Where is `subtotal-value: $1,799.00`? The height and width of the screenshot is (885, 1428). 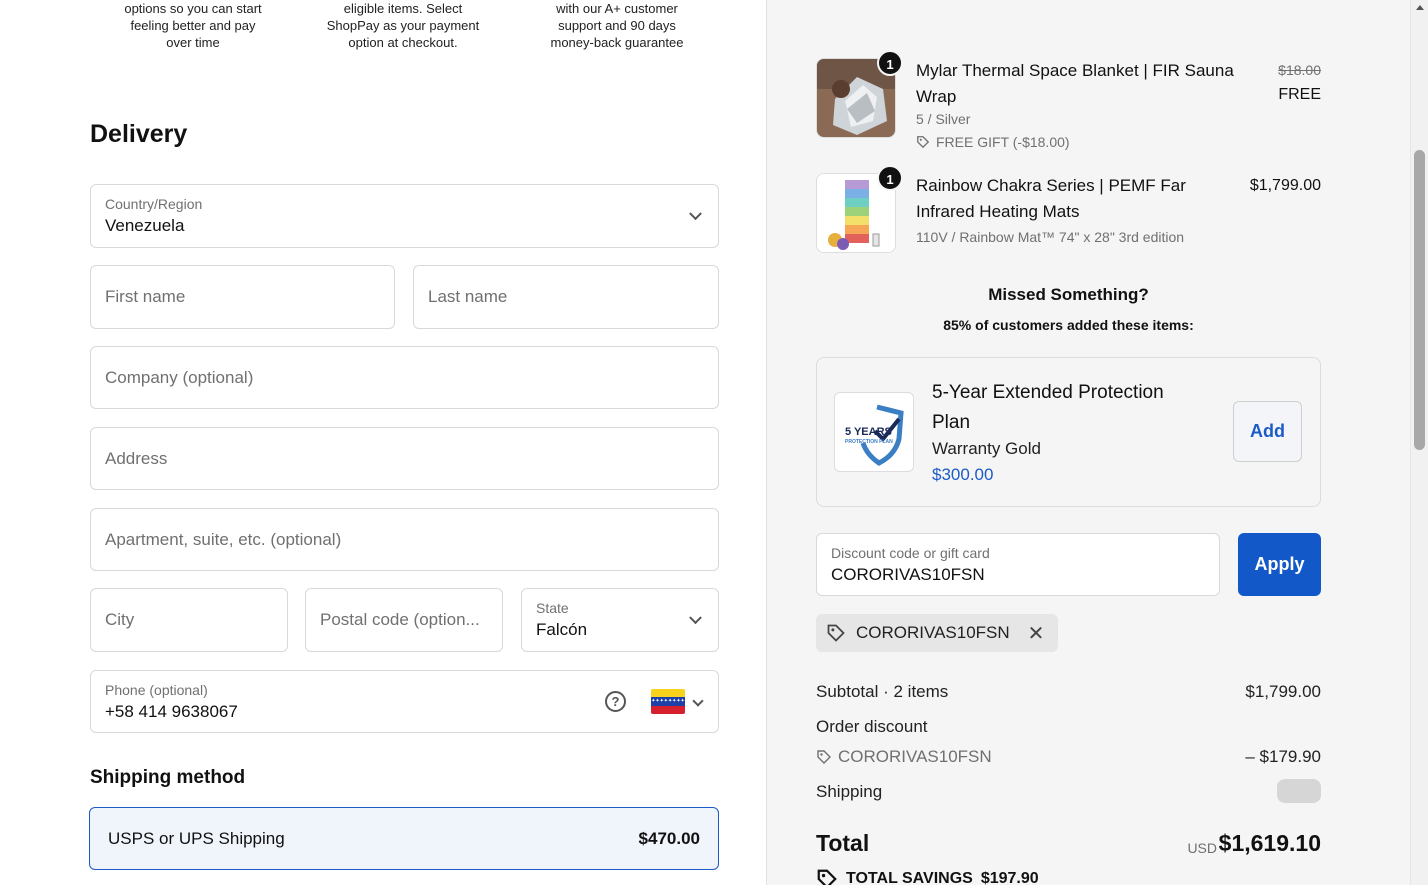
subtotal-value: $1,799.00 is located at coordinates (1283, 691).